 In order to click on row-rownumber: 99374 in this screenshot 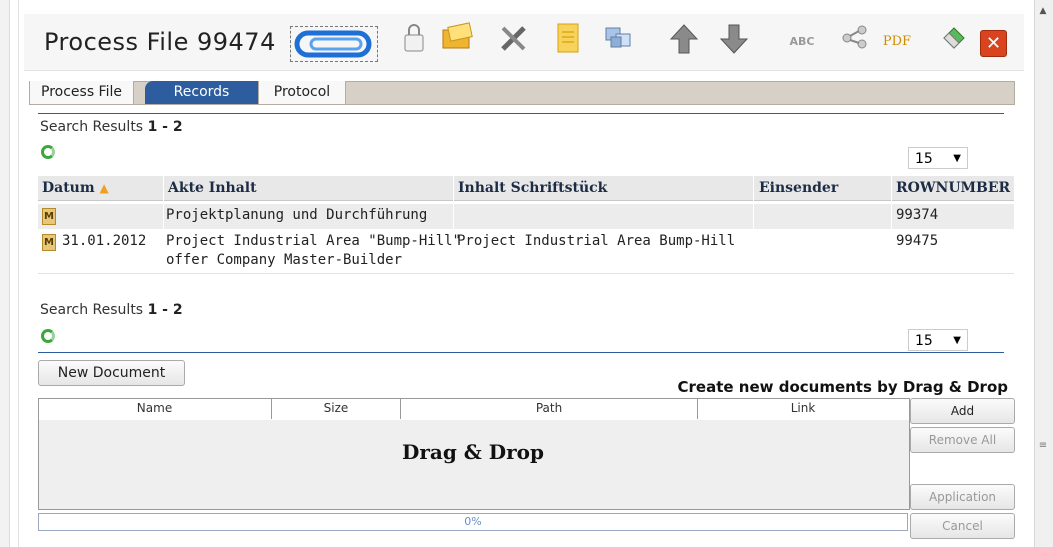, I will do `click(917, 215)`.